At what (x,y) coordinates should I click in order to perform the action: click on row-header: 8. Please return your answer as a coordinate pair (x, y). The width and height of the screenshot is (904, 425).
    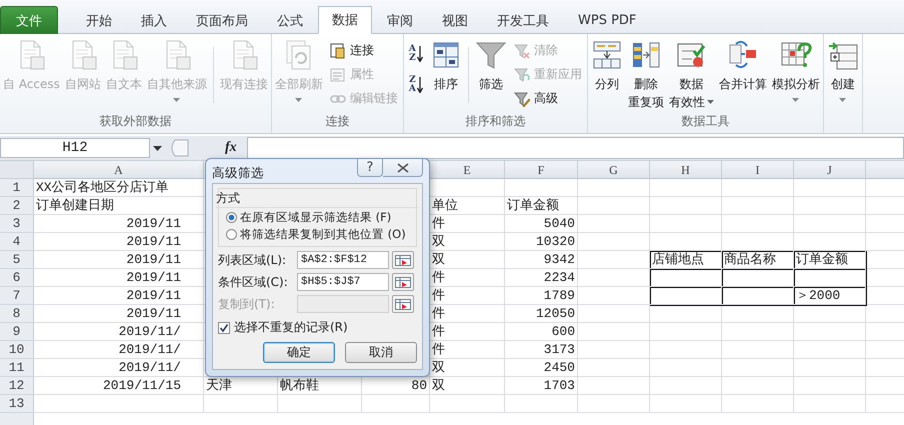
    Looking at the image, I should click on (17, 314).